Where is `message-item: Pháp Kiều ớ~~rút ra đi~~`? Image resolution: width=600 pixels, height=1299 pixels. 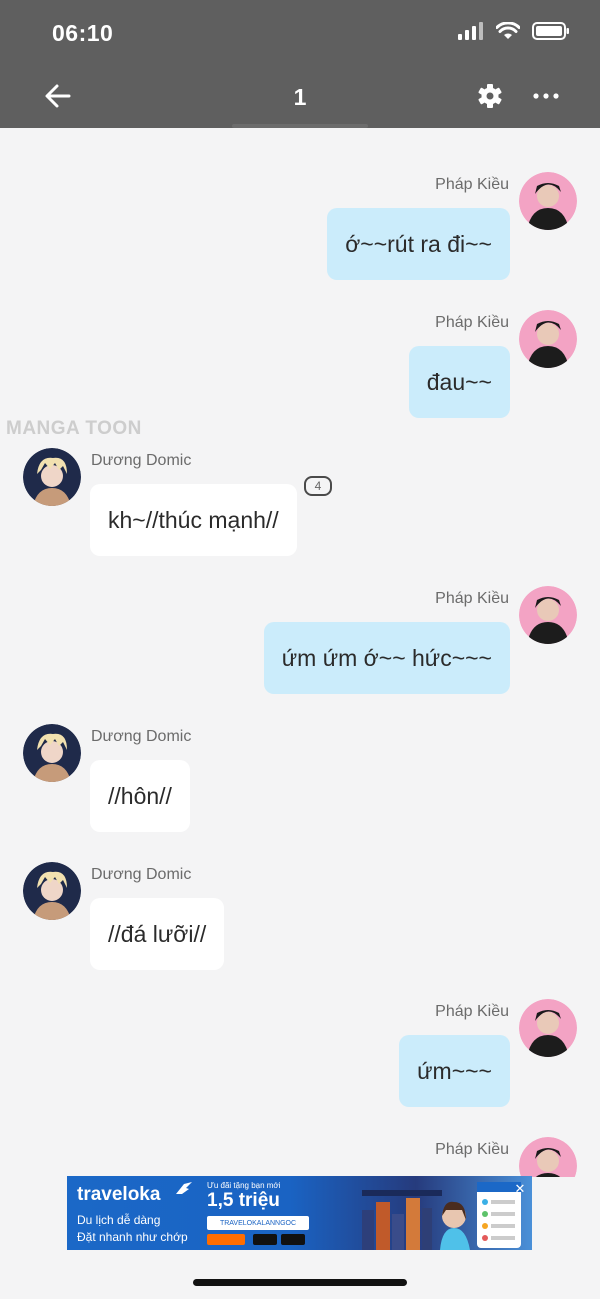
message-item: Pháp Kiều ớ~~rút ra đi~~ is located at coordinates (300, 228).